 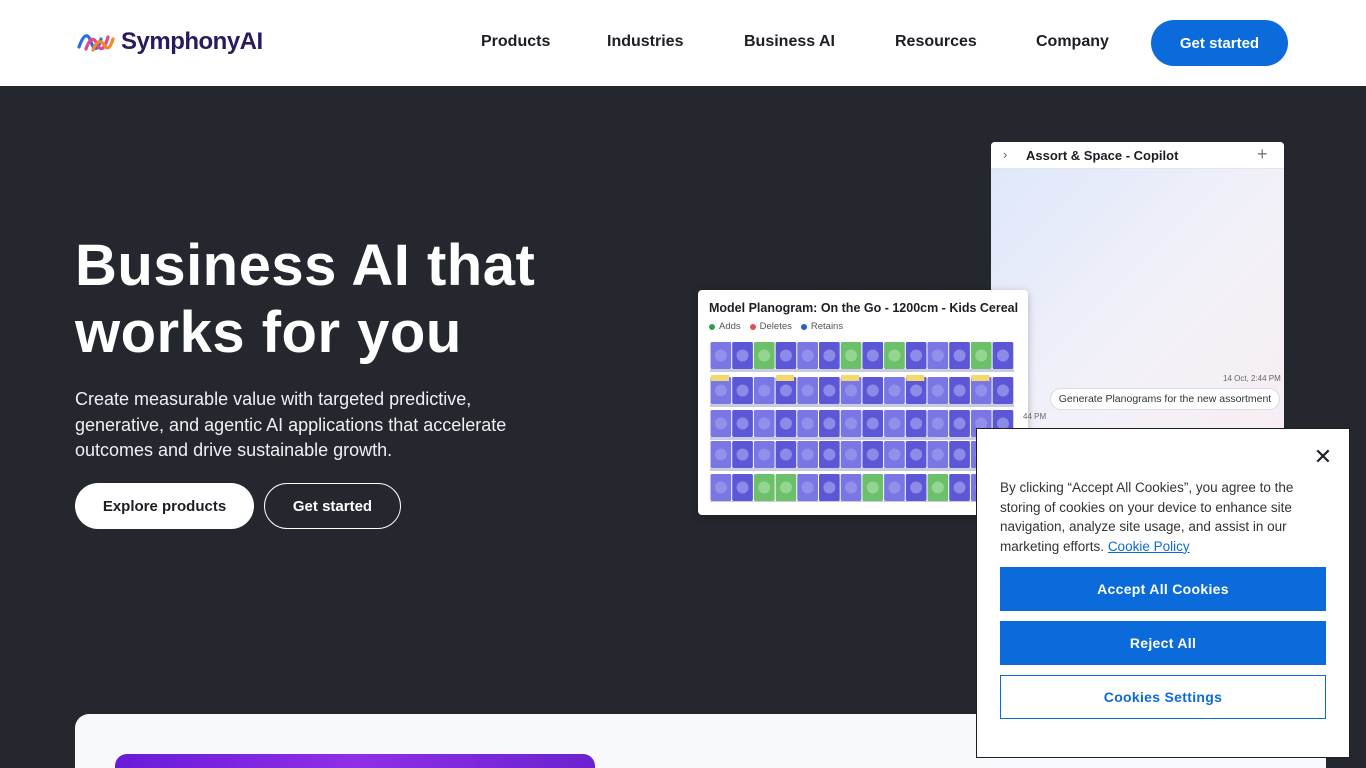 I want to click on hero-title-line2: works for you, so click(x=268, y=332).